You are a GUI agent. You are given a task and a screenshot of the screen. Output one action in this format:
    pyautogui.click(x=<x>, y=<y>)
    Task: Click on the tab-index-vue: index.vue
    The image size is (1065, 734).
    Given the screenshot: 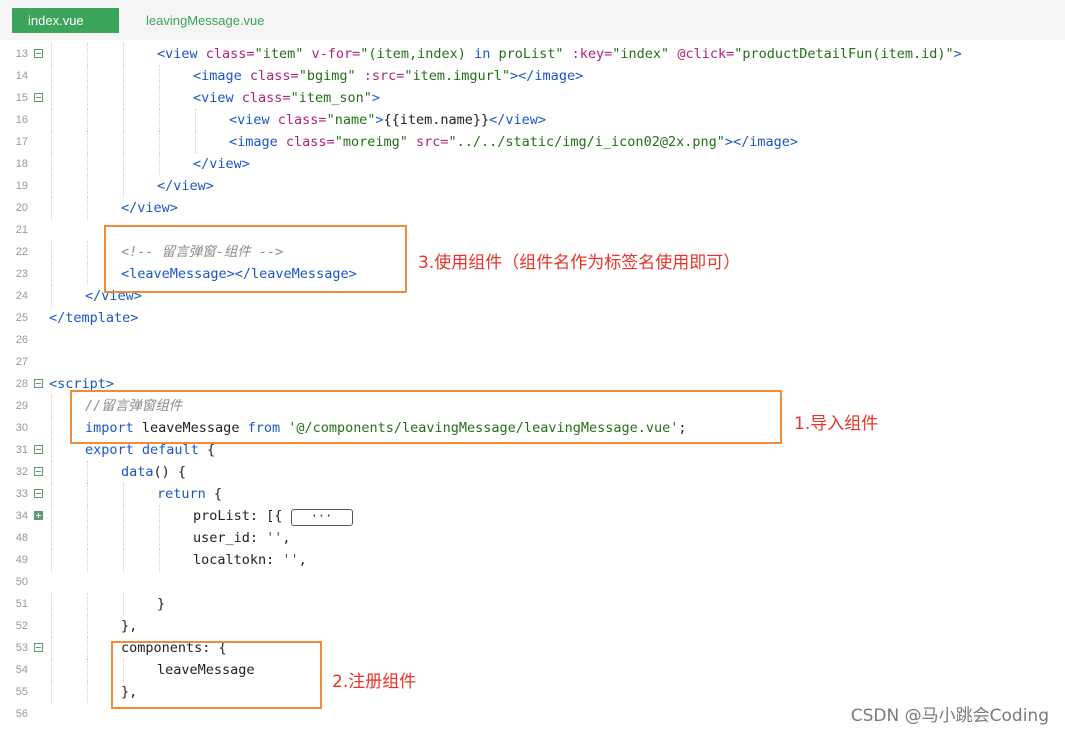 What is the action you would take?
    pyautogui.click(x=65, y=20)
    